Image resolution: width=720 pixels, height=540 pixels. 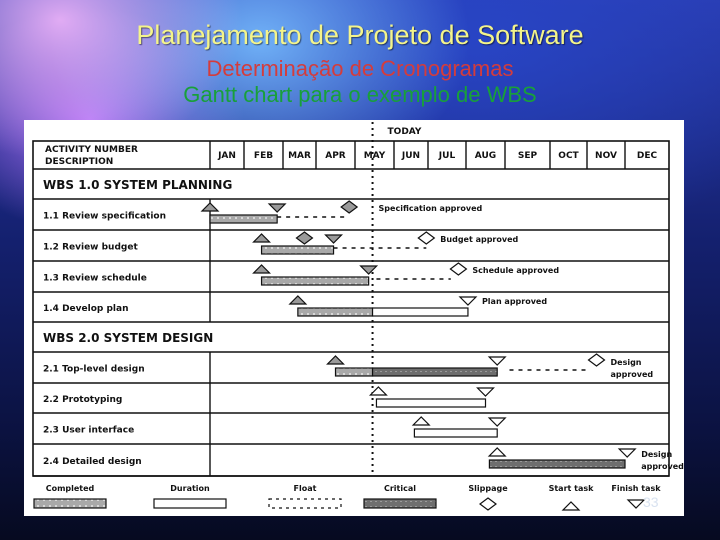 I want to click on month-label: OCT, so click(x=568, y=156).